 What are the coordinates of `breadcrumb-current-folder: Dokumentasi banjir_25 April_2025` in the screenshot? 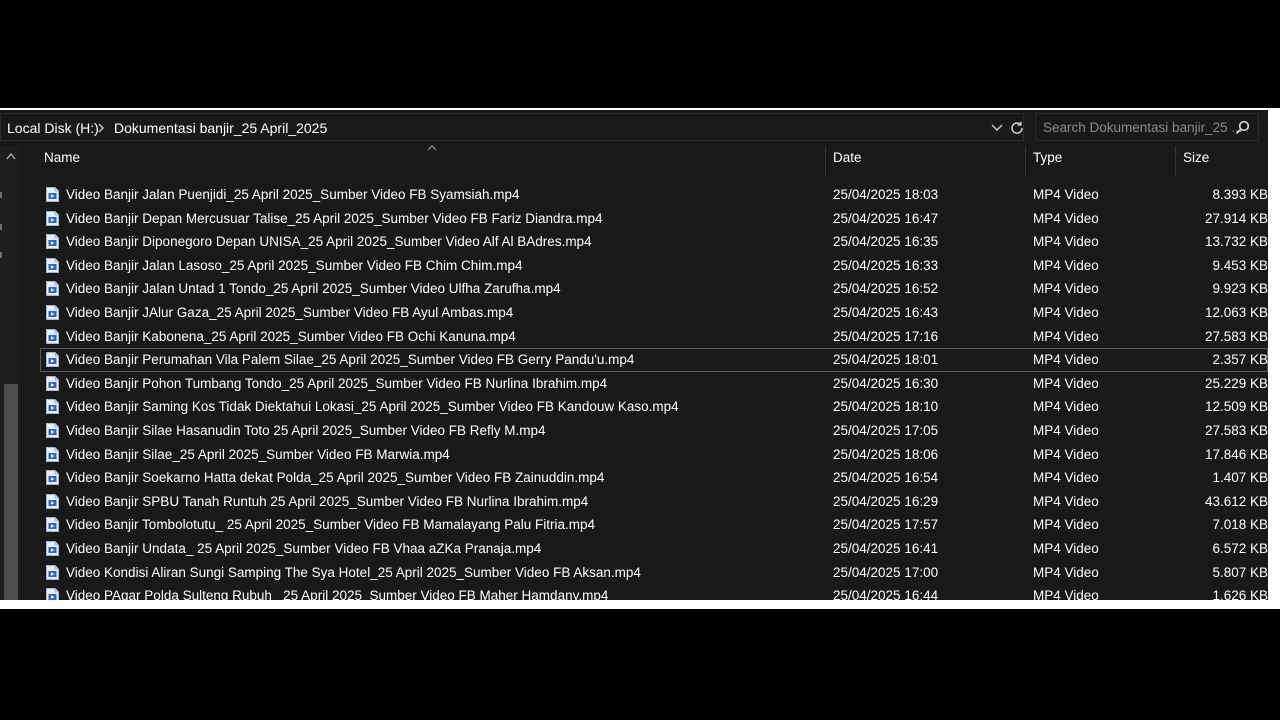 It's located at (220, 128).